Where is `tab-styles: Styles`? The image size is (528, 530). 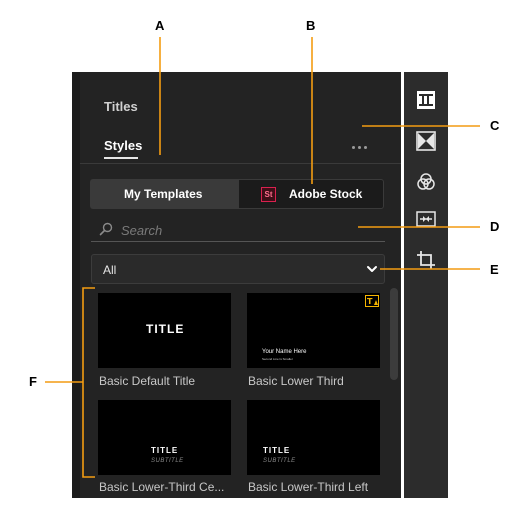 tab-styles: Styles is located at coordinates (123, 145).